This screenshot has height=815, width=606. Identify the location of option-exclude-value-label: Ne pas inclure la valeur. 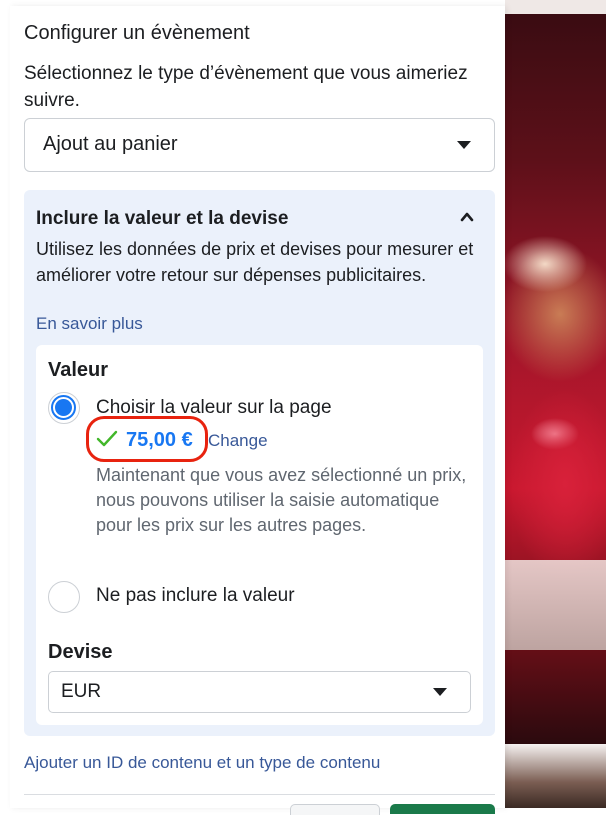
(195, 596).